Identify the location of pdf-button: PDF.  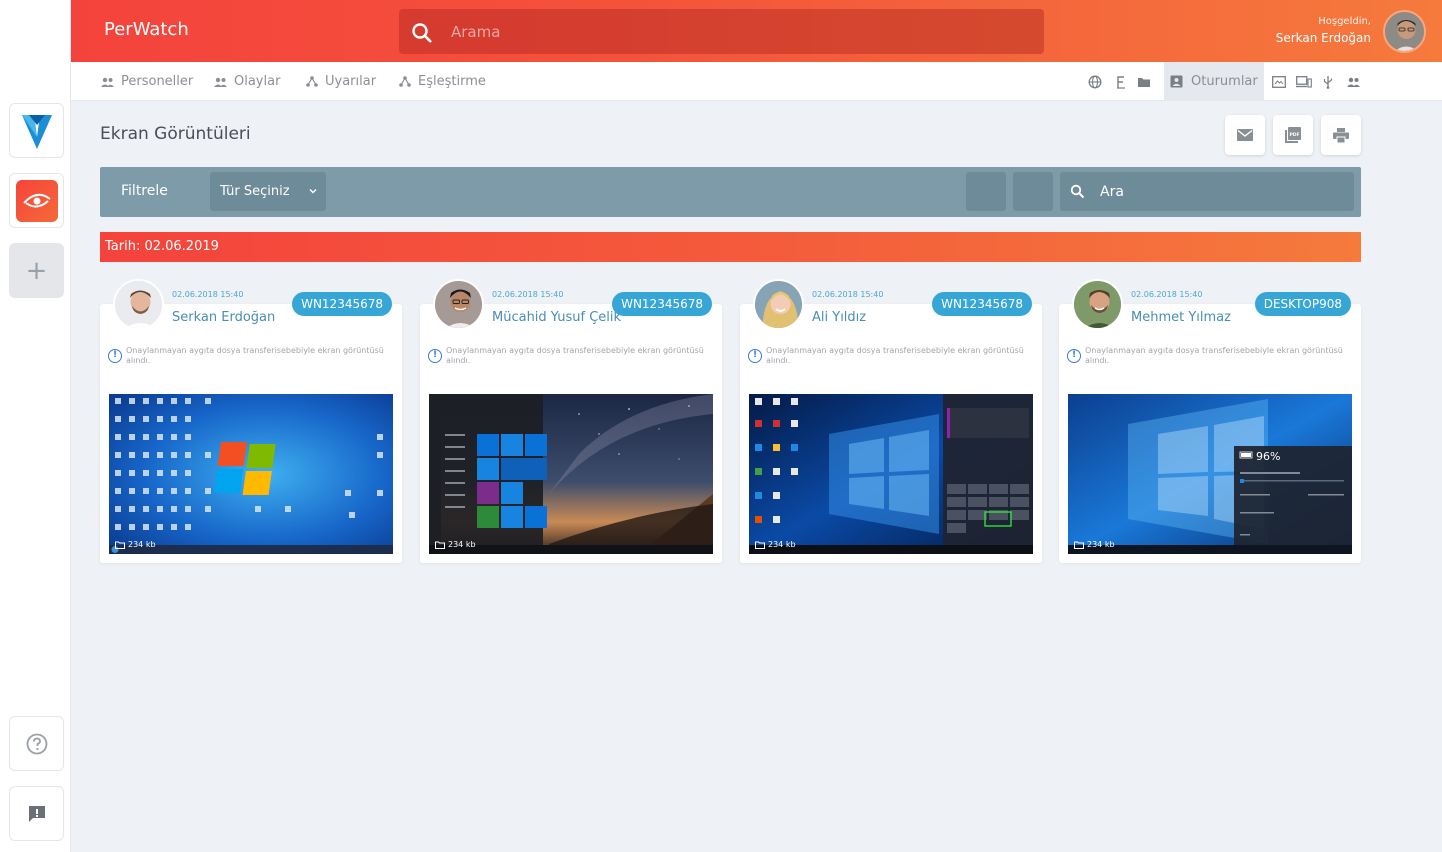
(1293, 135).